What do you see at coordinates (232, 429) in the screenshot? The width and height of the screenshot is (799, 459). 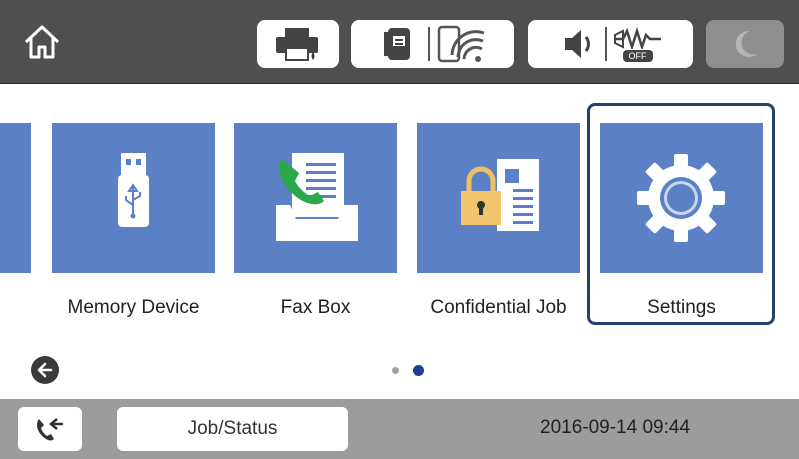 I see `job-status-button: Job/Status` at bounding box center [232, 429].